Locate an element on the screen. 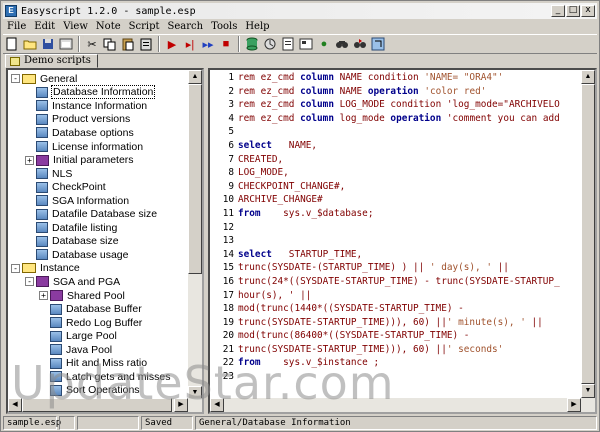 The width and height of the screenshot is (600, 432). editor-vertical-scrollbar: ▲ ▼ is located at coordinates (588, 234).